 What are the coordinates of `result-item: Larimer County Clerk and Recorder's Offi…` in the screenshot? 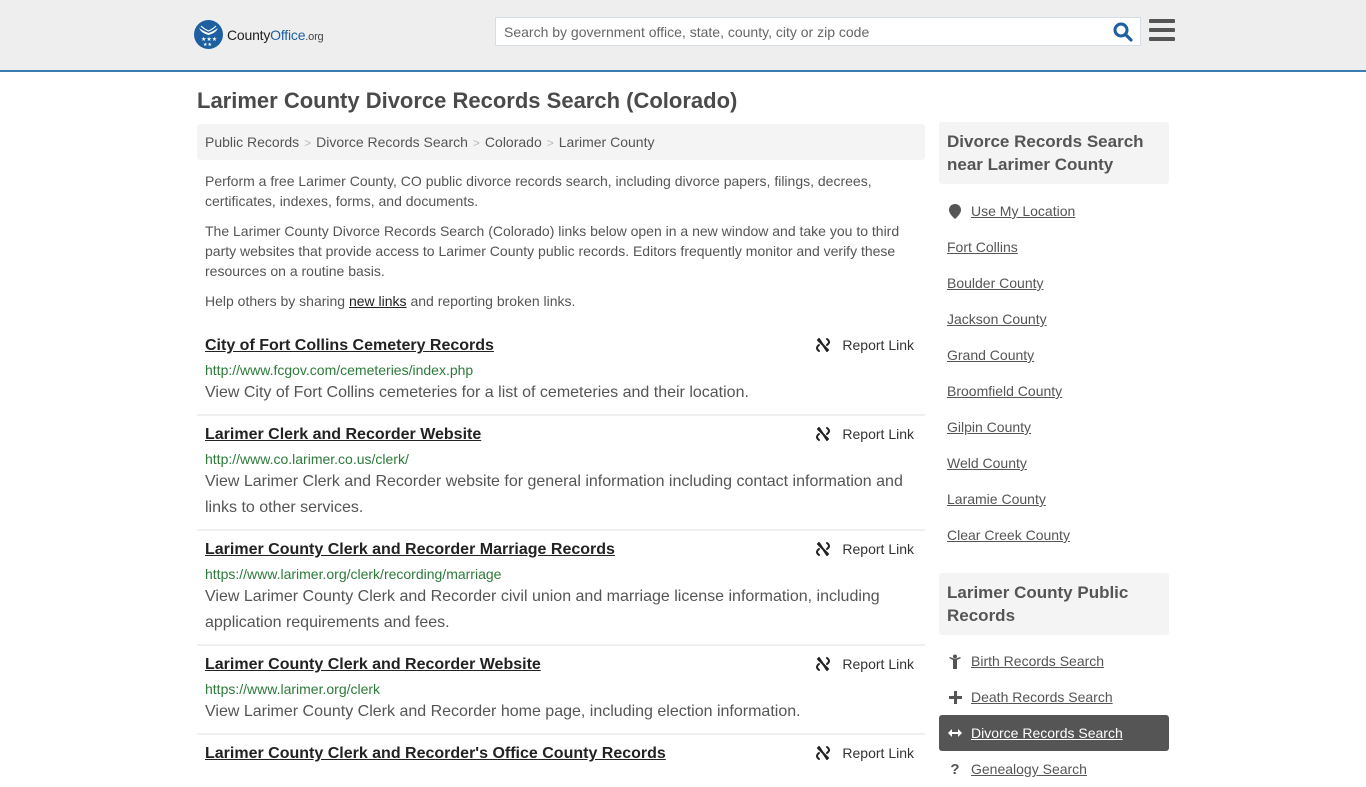 It's located at (561, 754).